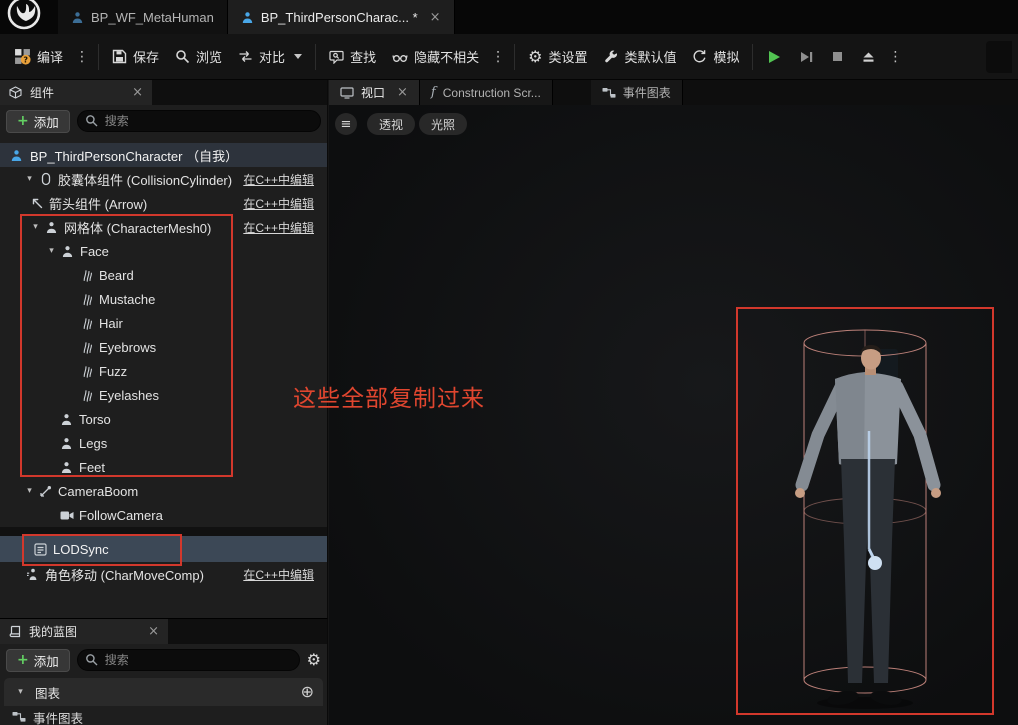  Describe the element at coordinates (435, 57) in the screenshot. I see `hide-unrelated-button: 隐藏不相关` at that location.